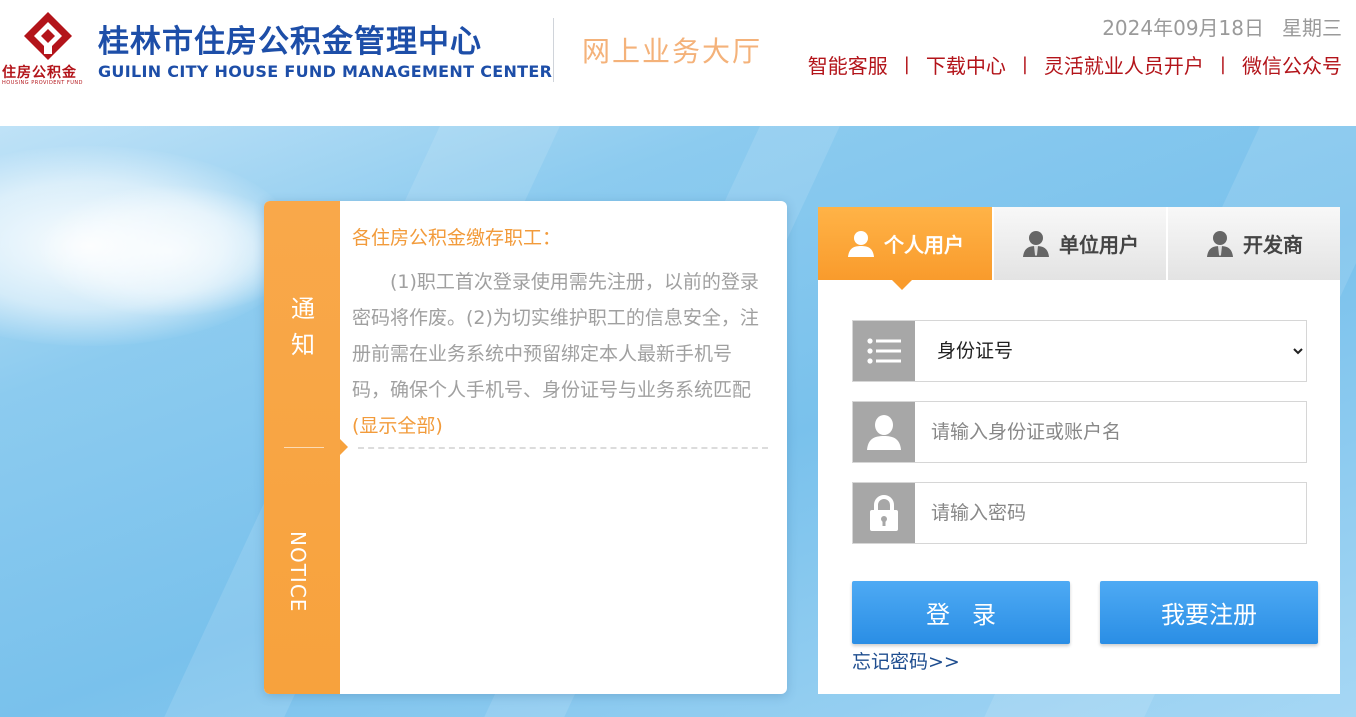 This screenshot has height=717, width=1356. Describe the element at coordinates (39, 73) in the screenshot. I see `logo-small-cn: 住房公积金` at that location.